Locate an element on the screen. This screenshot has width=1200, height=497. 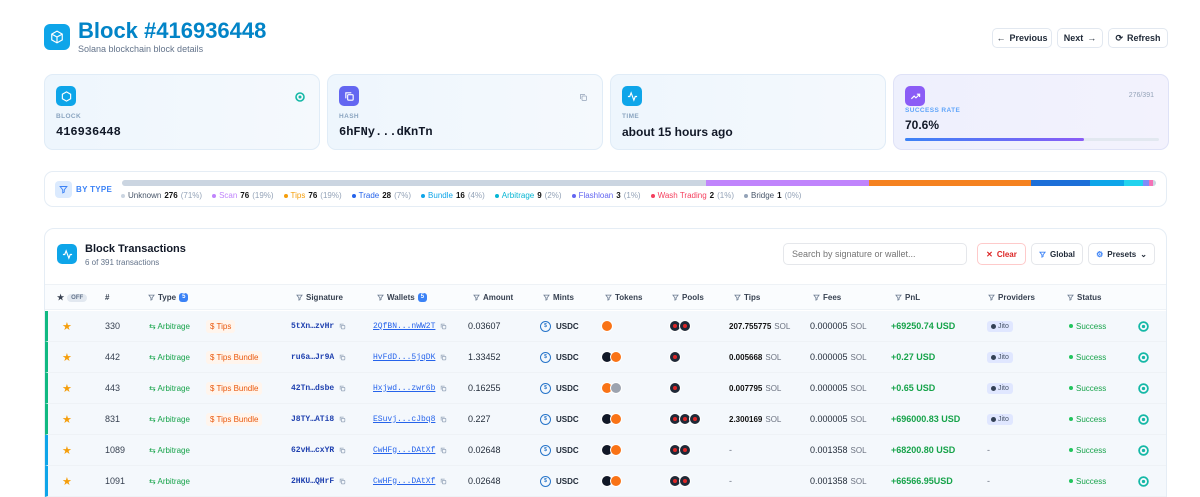
type-legend-item: Bridge 1 (0%) is located at coordinates (772, 195).